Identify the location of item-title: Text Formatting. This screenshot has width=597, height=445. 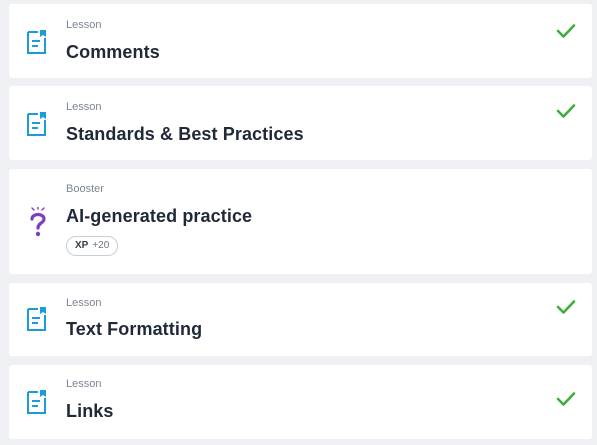
(134, 329).